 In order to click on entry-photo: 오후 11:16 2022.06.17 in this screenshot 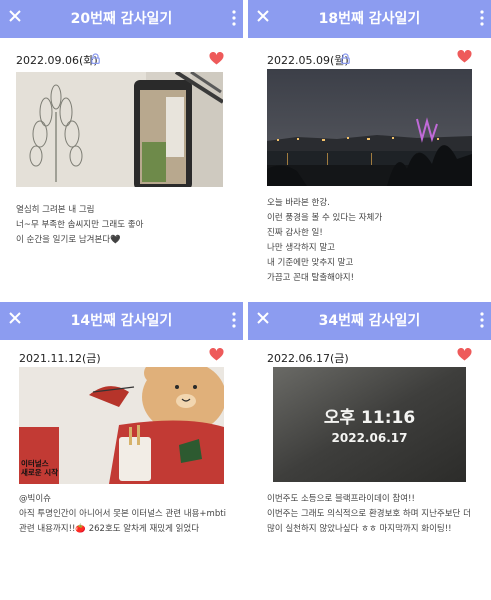, I will do `click(369, 424)`.